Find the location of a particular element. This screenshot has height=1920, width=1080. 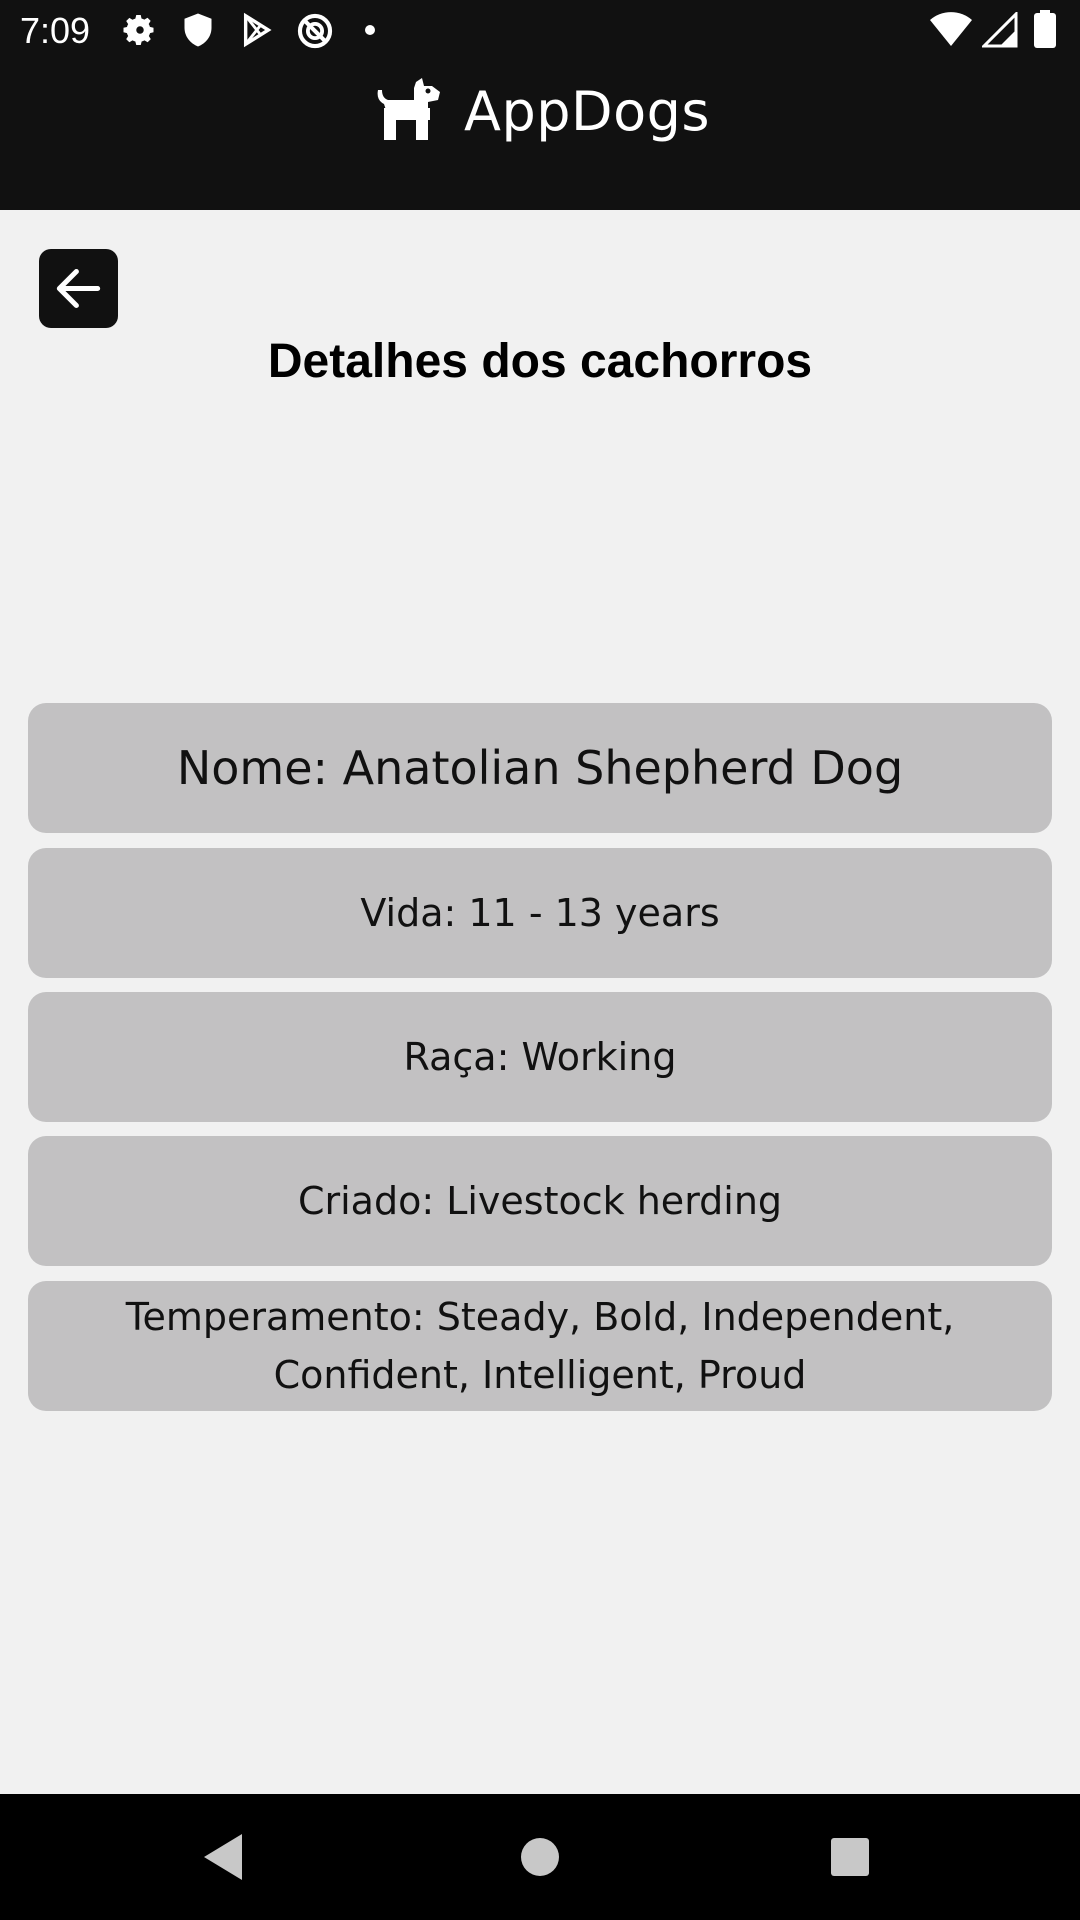

shield-icon is located at coordinates (198, 30).